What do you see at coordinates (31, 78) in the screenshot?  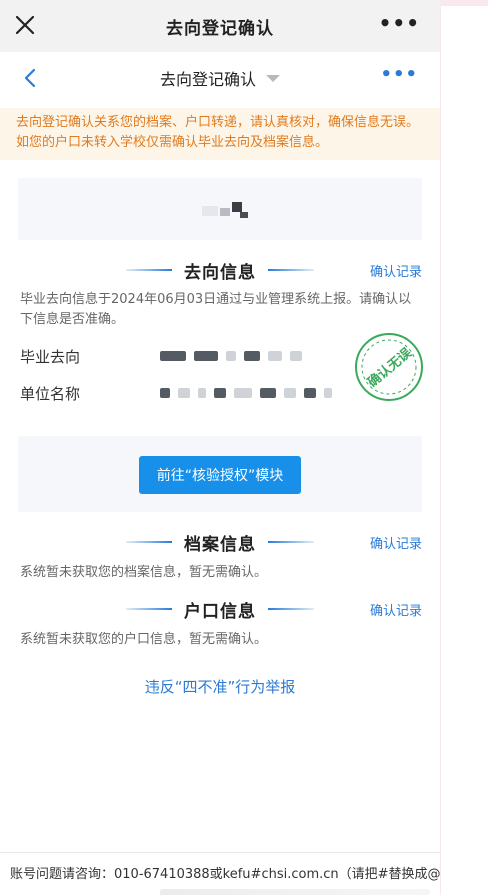 I see `back-arrow-icon` at bounding box center [31, 78].